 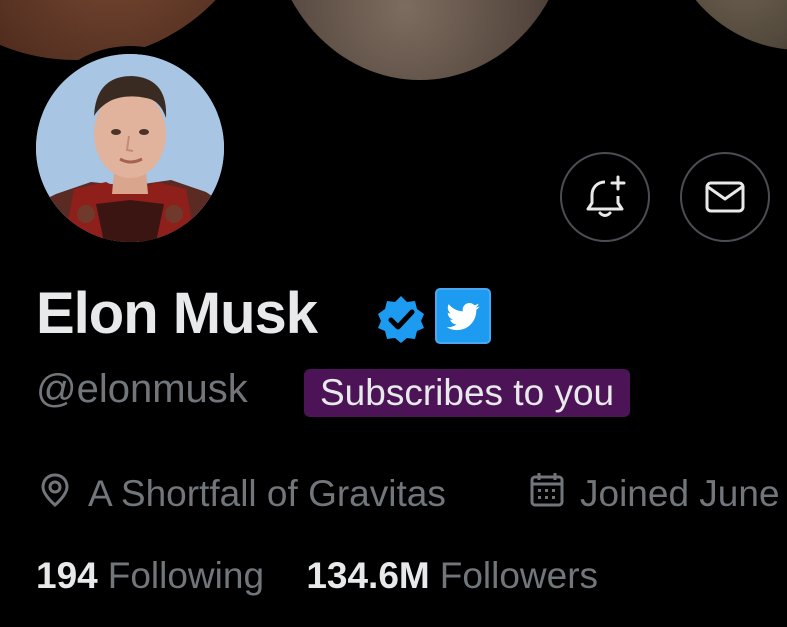 I want to click on join-date-text: Joined June, so click(x=680, y=493).